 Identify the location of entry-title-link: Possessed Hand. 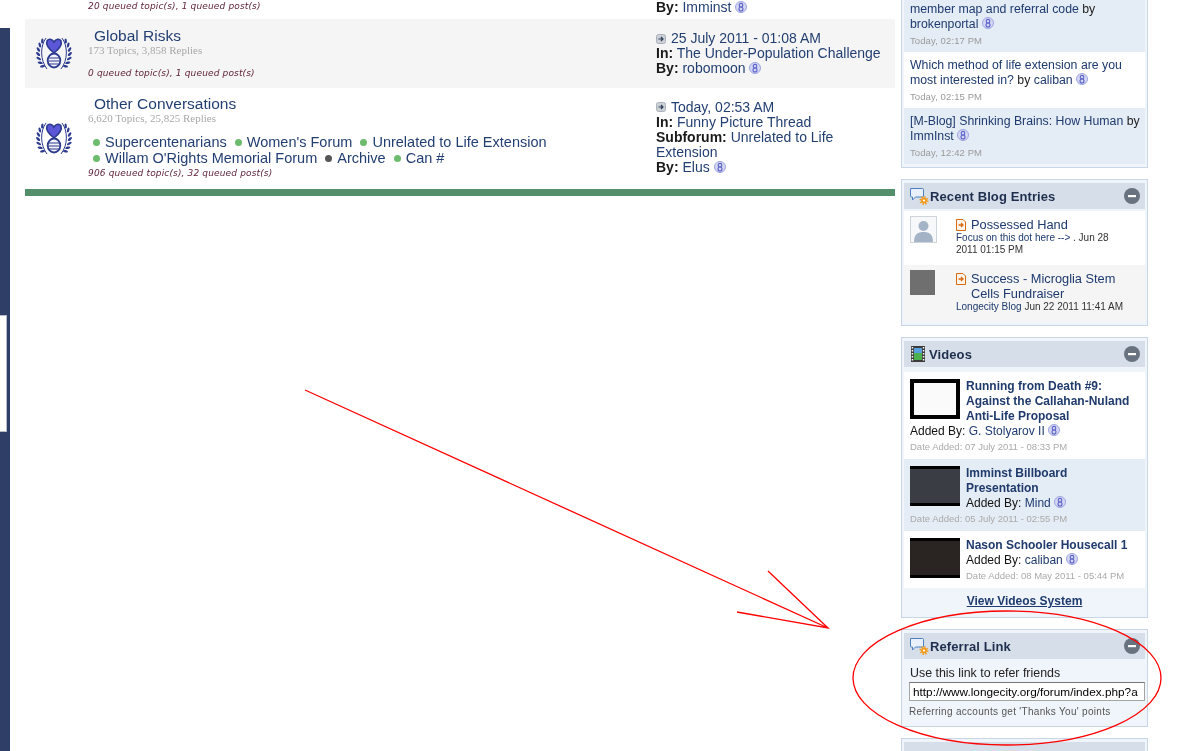
(1019, 224).